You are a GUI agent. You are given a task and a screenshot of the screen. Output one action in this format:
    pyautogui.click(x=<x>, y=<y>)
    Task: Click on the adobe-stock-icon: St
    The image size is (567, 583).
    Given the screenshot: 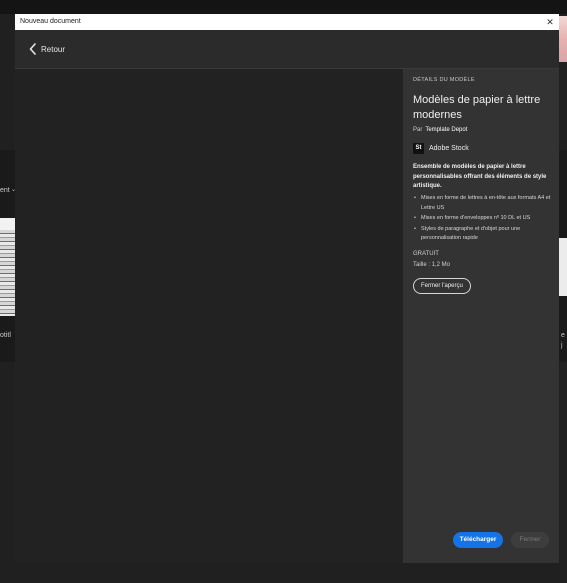 What is the action you would take?
    pyautogui.click(x=418, y=148)
    